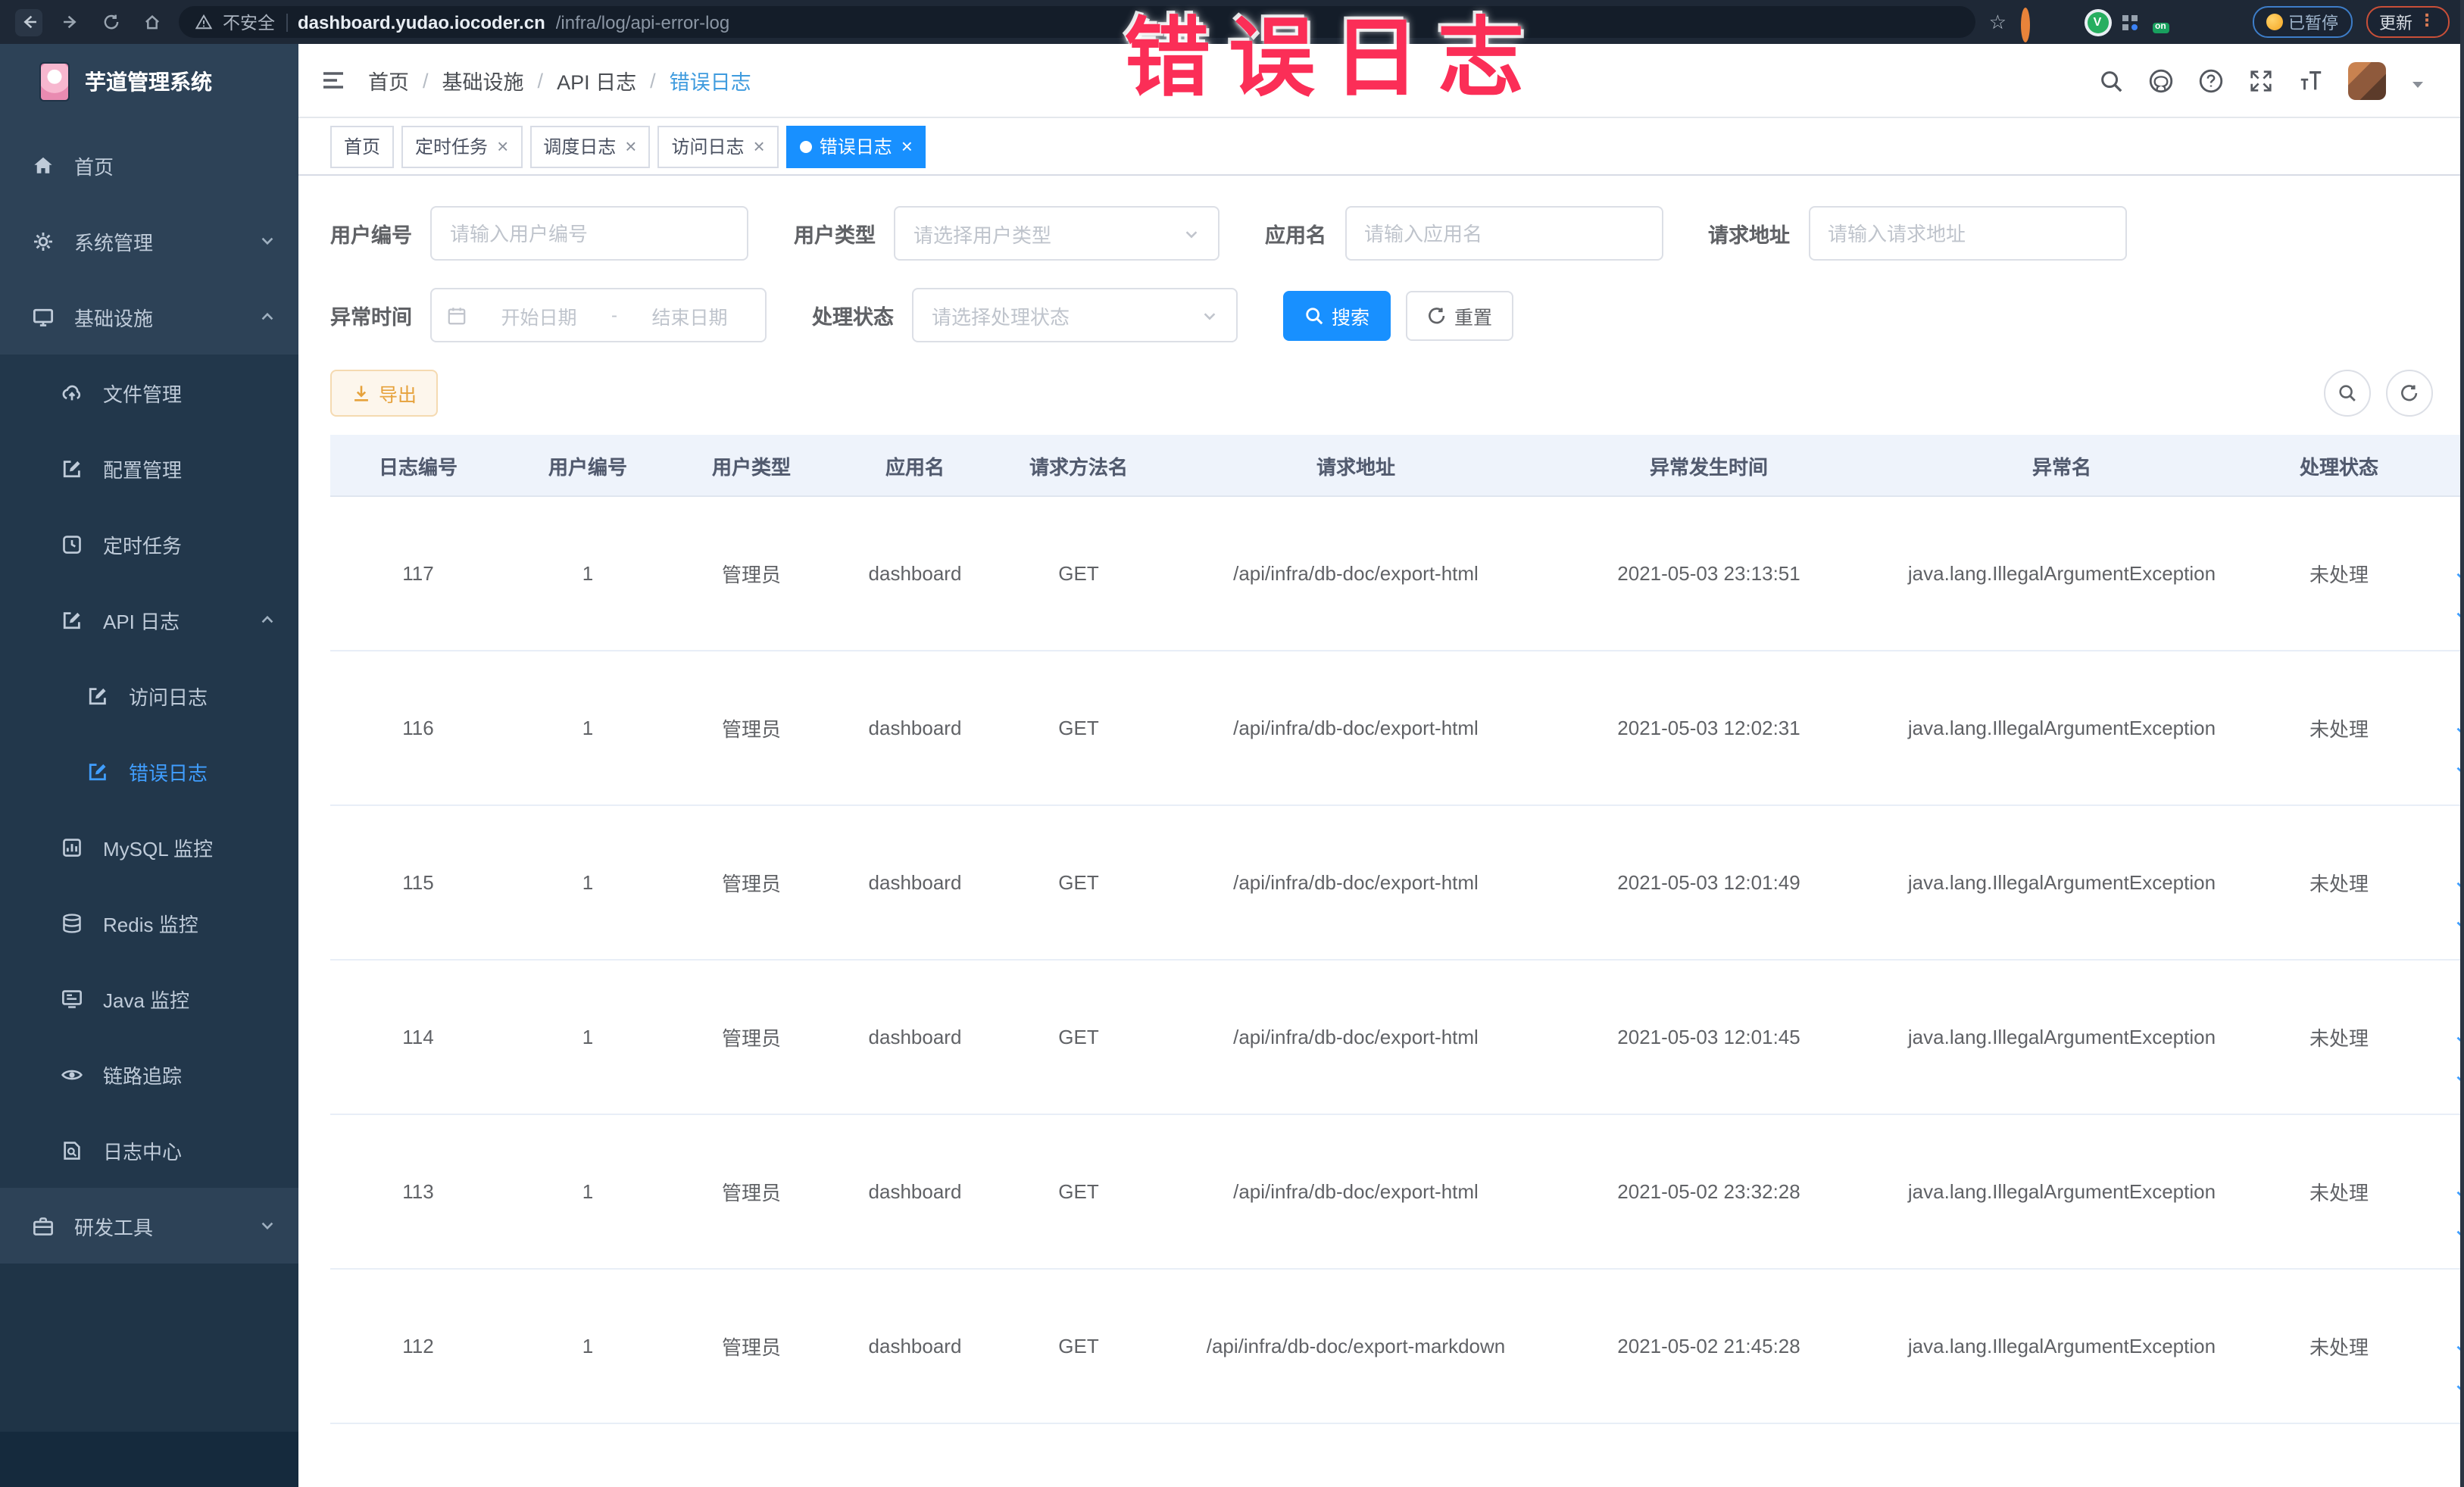 The width and height of the screenshot is (2464, 1487). What do you see at coordinates (2339, 1346) in the screenshot?
I see `cell-process-status: 未处理` at bounding box center [2339, 1346].